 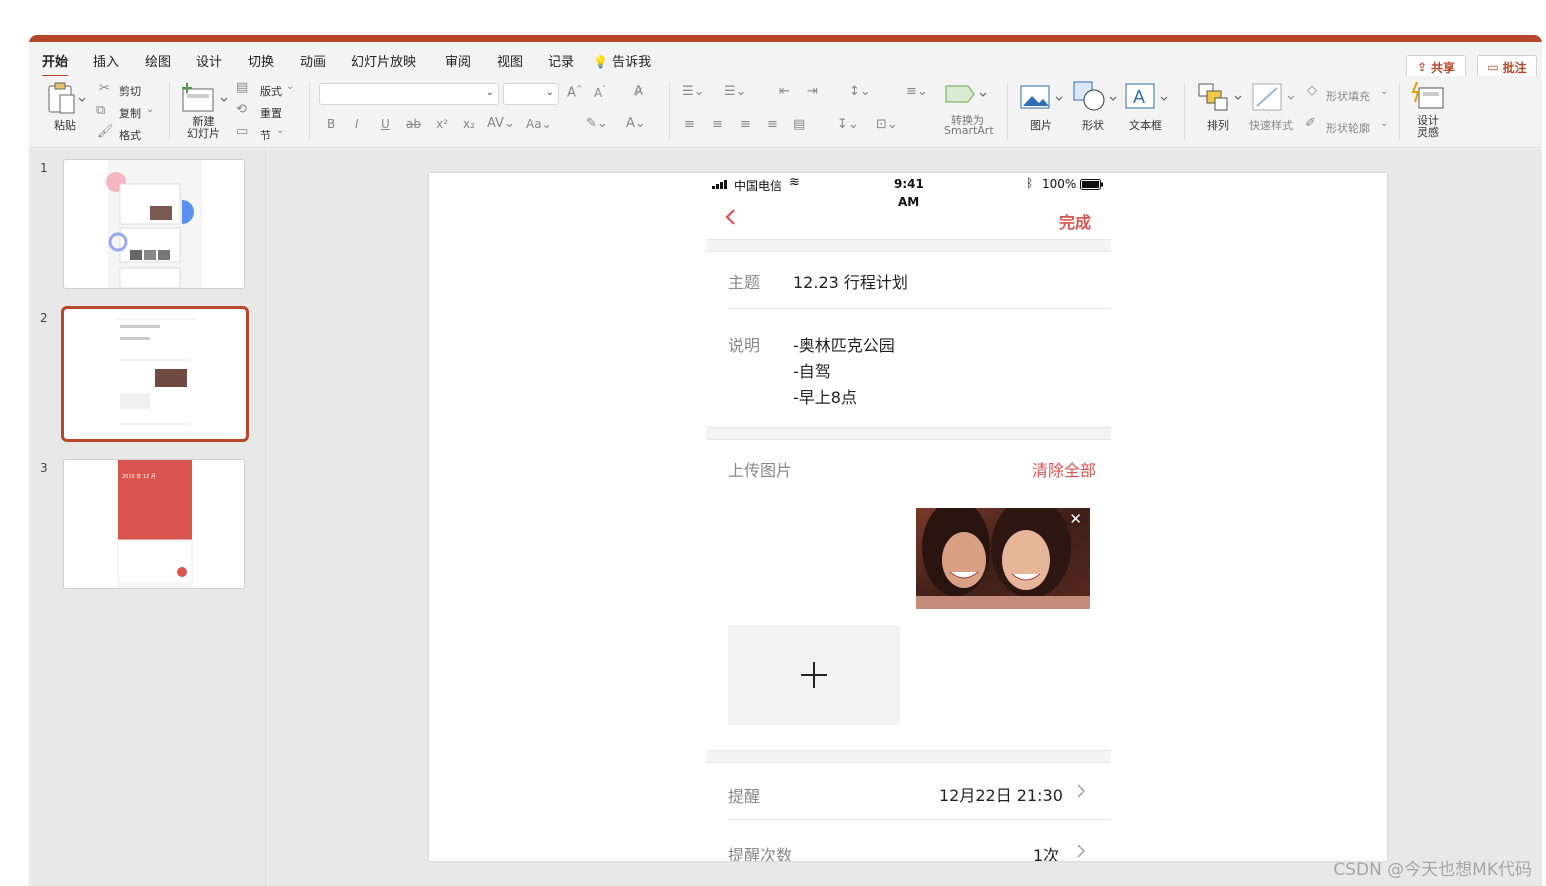 What do you see at coordinates (458, 60) in the screenshot?
I see `tab-review: 审阅` at bounding box center [458, 60].